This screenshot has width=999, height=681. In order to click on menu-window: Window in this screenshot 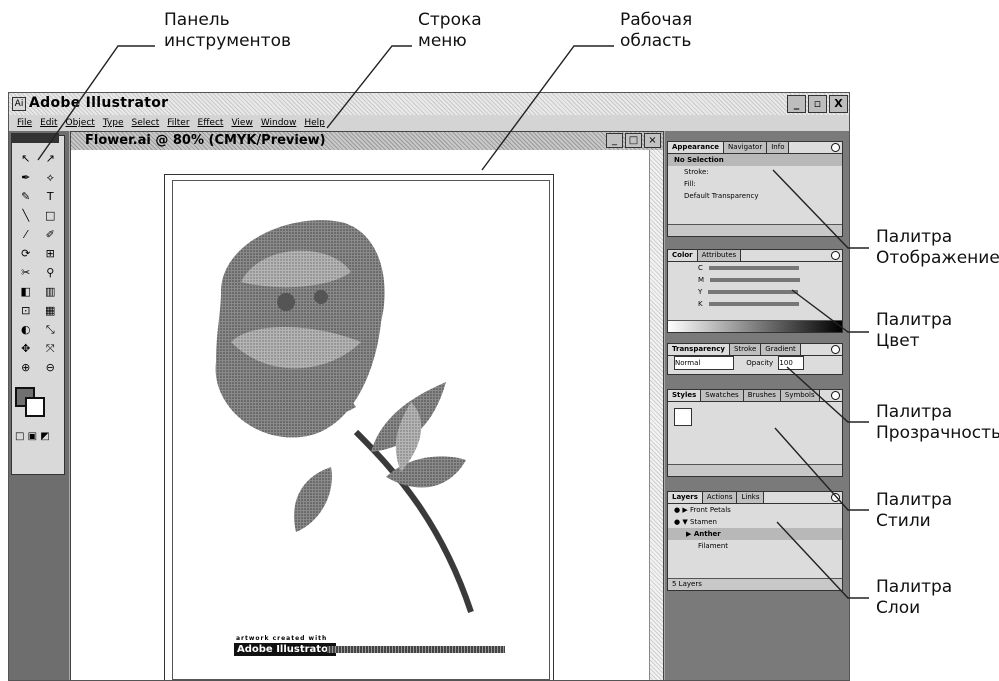, I will do `click(279, 123)`.